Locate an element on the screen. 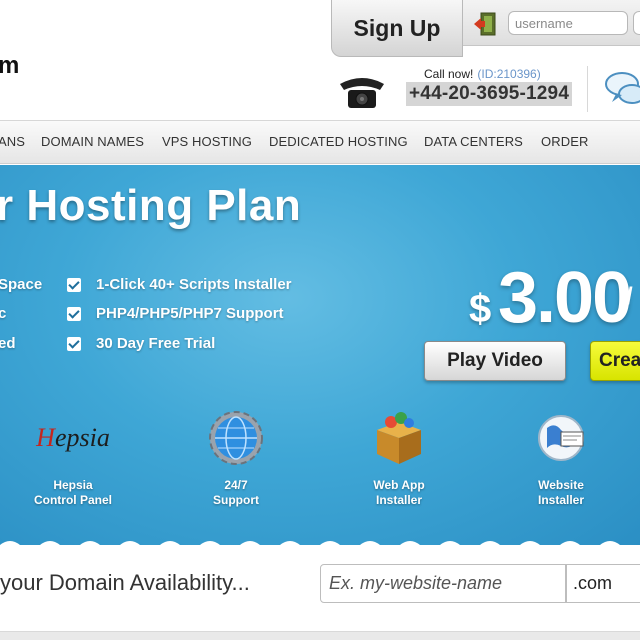 The height and width of the screenshot is (640, 640). feature-tile-label: 24/7 Support is located at coordinates (236, 493).